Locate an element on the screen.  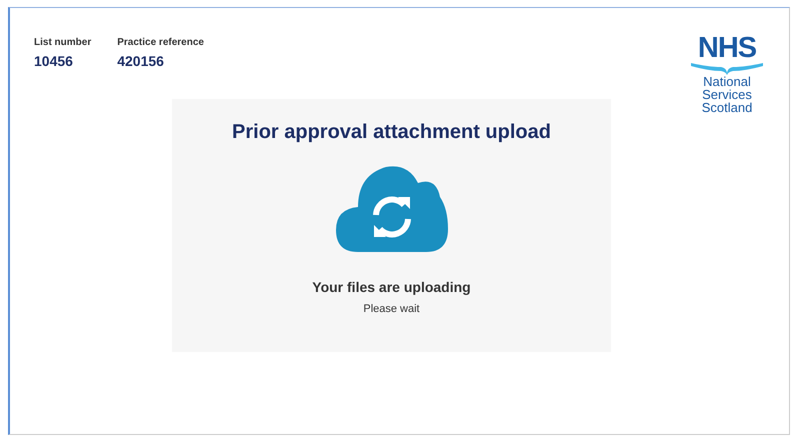
logo-mark: NHS is located at coordinates (727, 48).